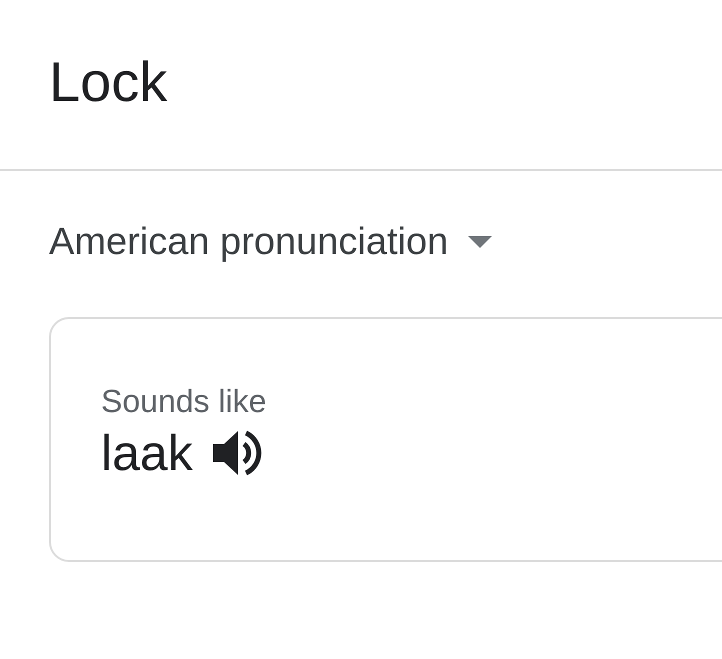 This screenshot has width=722, height=659. Describe the element at coordinates (184, 401) in the screenshot. I see `sounds-like-label: Sounds like` at that location.